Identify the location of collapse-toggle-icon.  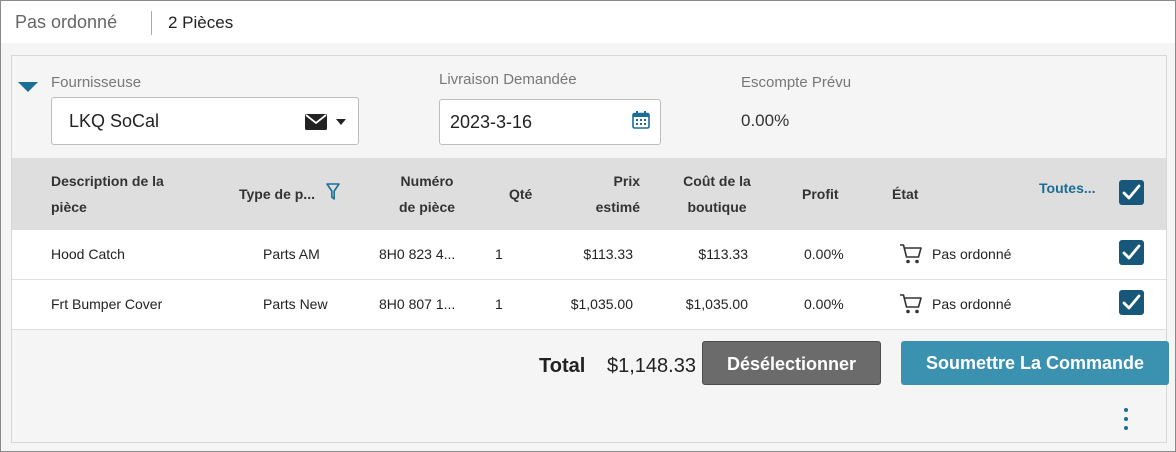
(28, 87).